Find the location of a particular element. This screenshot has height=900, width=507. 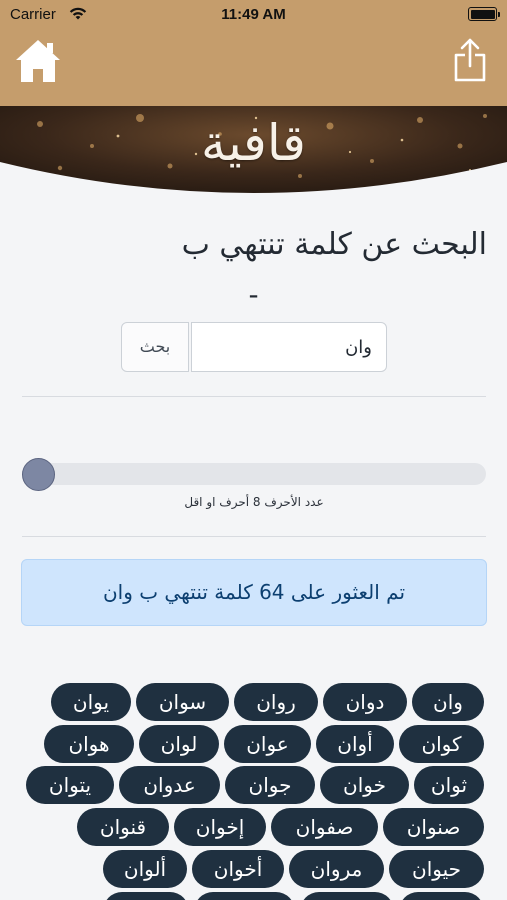

result-chip: عوان is located at coordinates (267, 744).